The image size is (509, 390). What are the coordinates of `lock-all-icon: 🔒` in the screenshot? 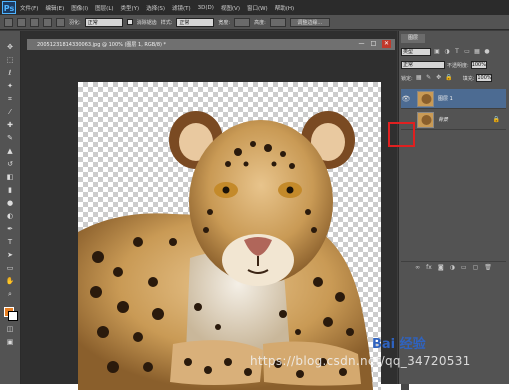 It's located at (449, 78).